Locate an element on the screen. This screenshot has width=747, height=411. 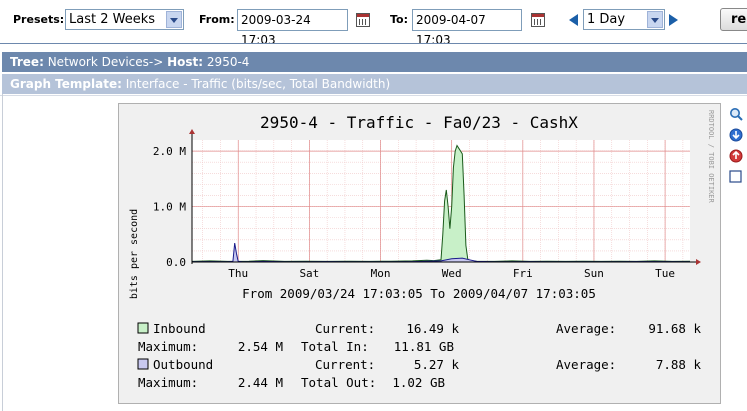
legend-outbound-average: 7.88 k is located at coordinates (679, 364).